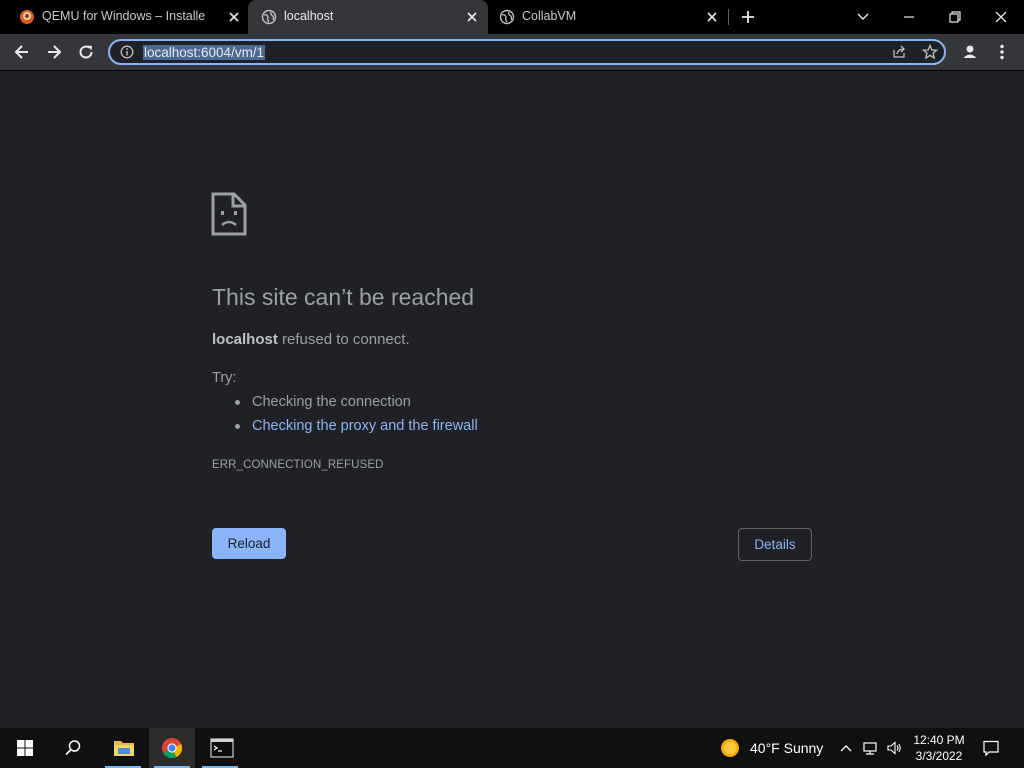 The width and height of the screenshot is (1024, 768). Describe the element at coordinates (730, 748) in the screenshot. I see `sun-icon` at that location.